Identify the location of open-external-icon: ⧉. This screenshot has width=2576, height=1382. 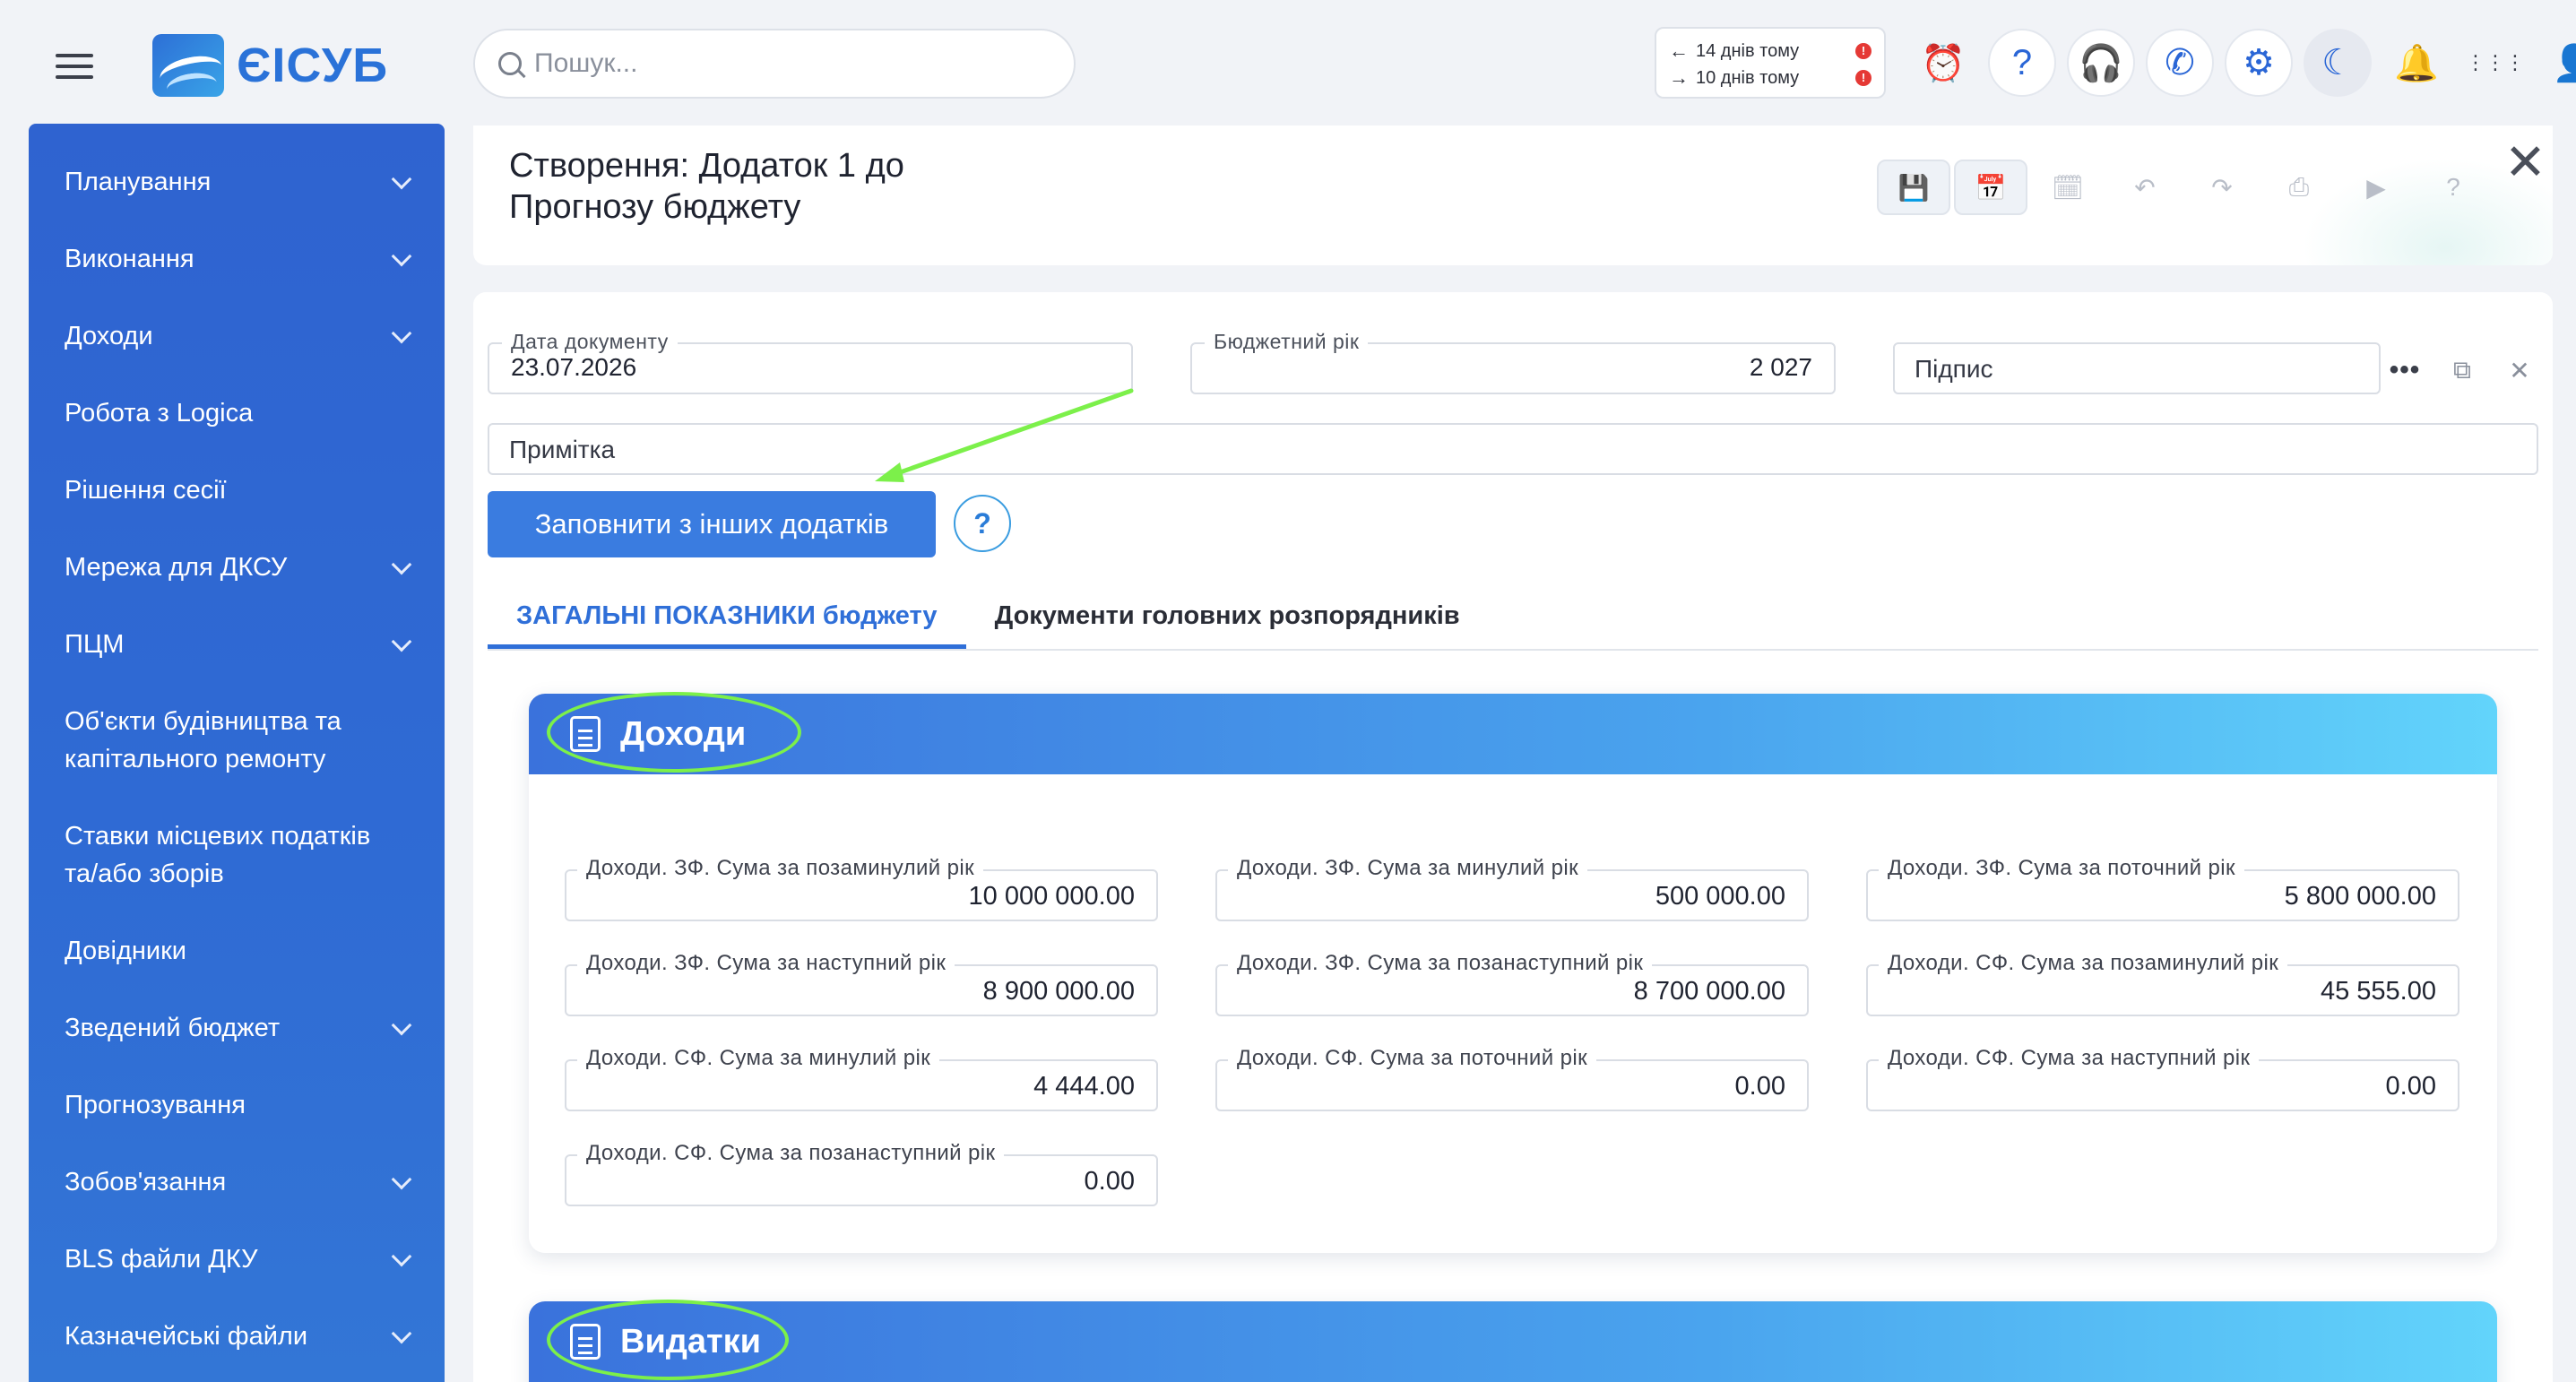
(2462, 370).